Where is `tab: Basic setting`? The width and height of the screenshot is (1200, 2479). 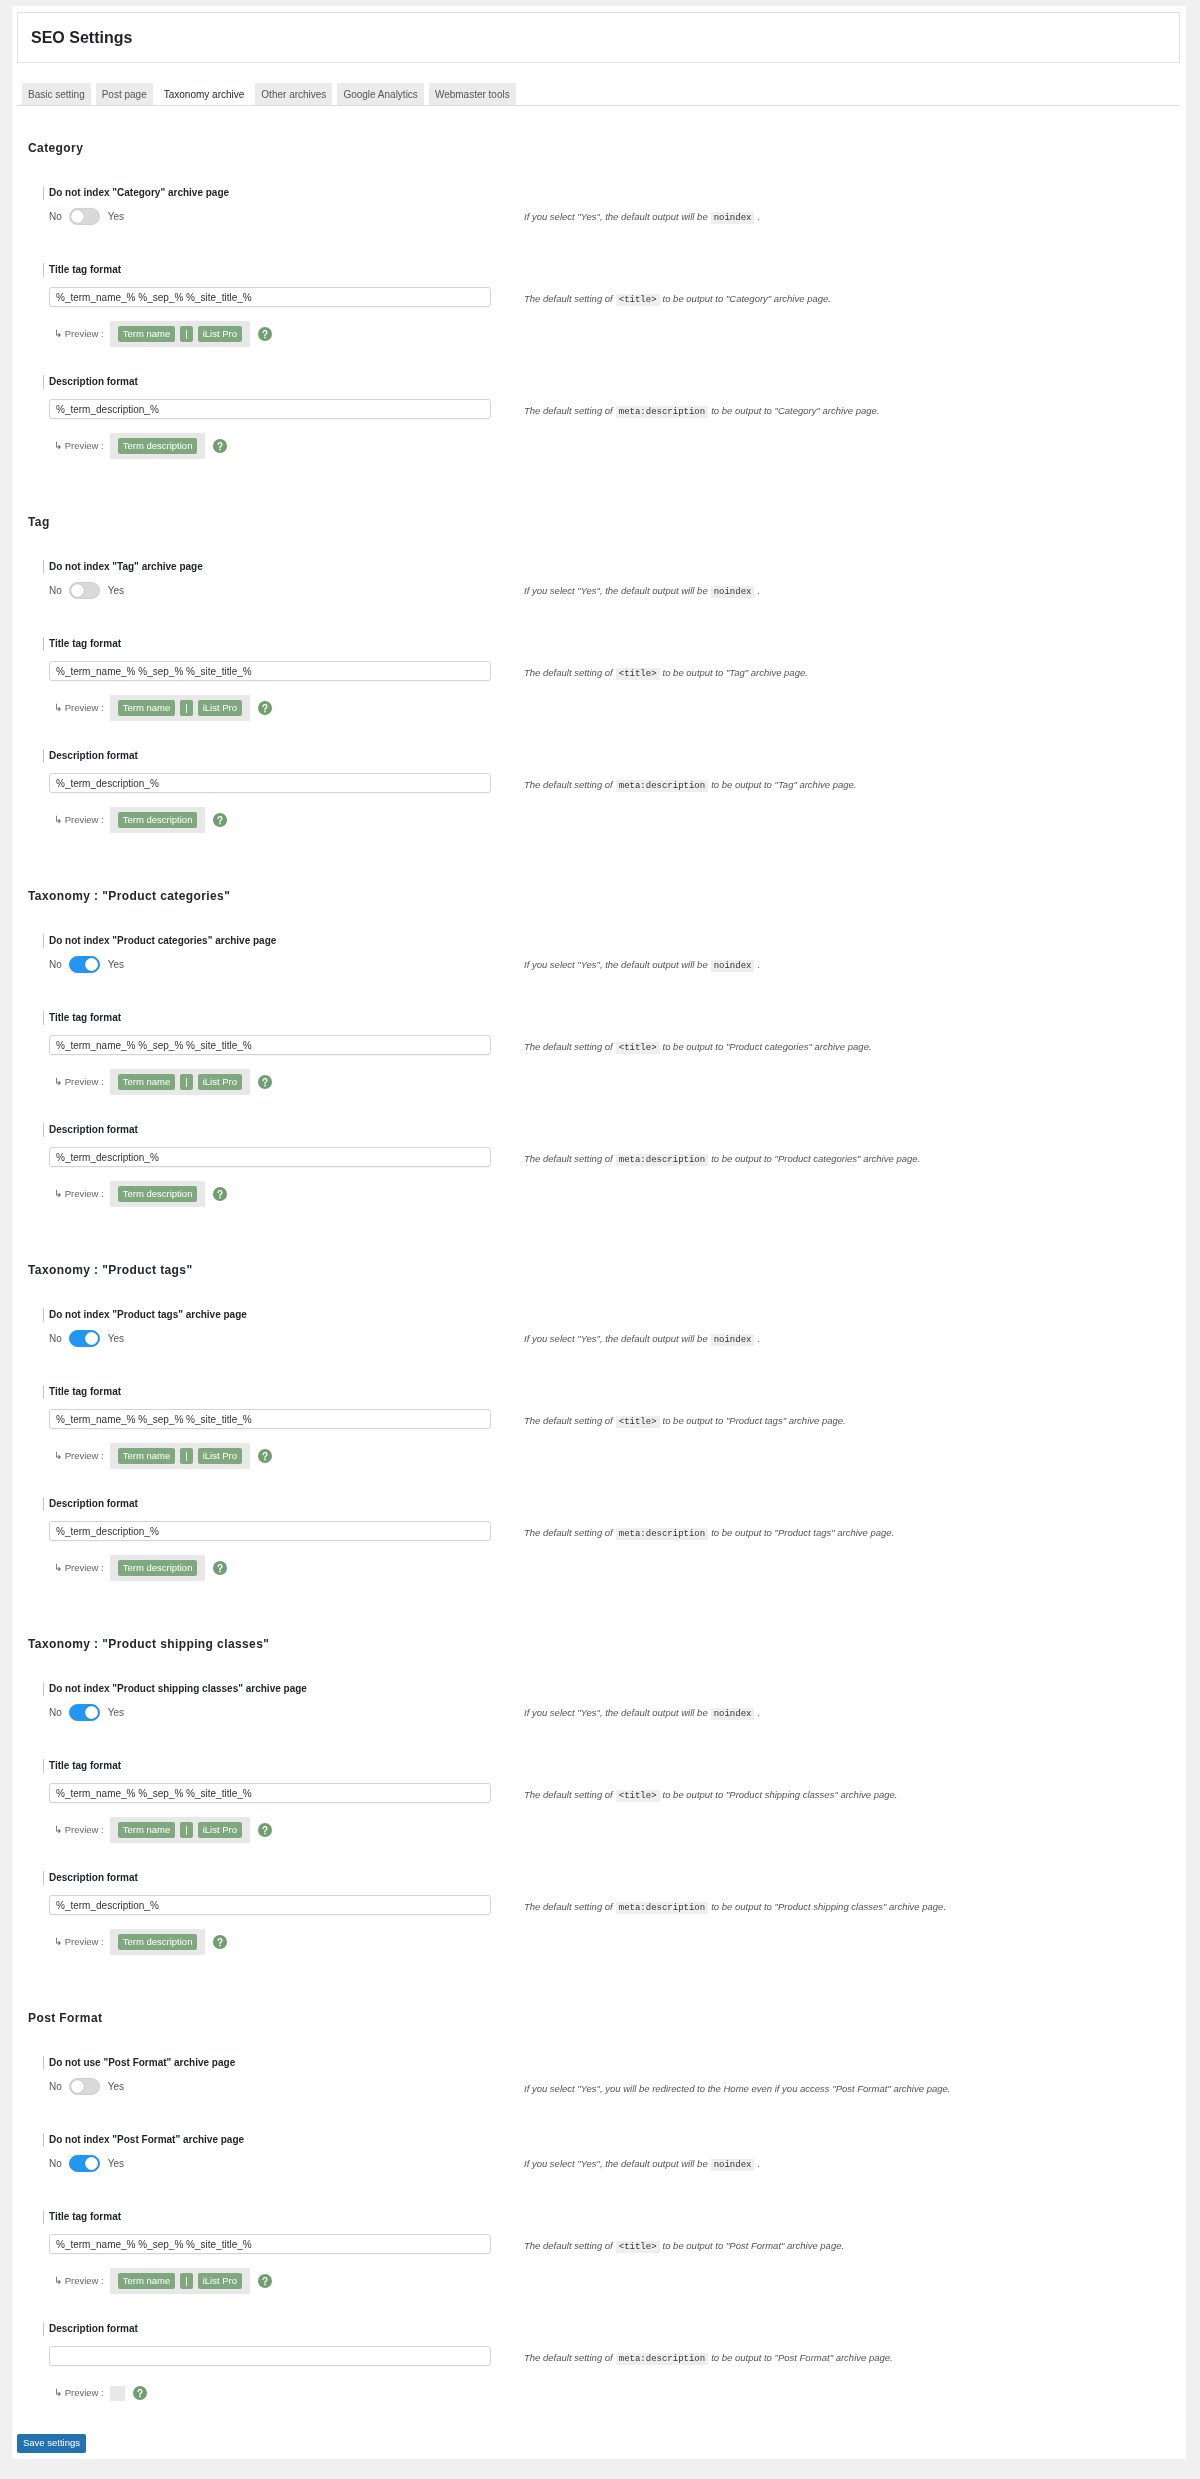
tab: Basic setting is located at coordinates (56, 94).